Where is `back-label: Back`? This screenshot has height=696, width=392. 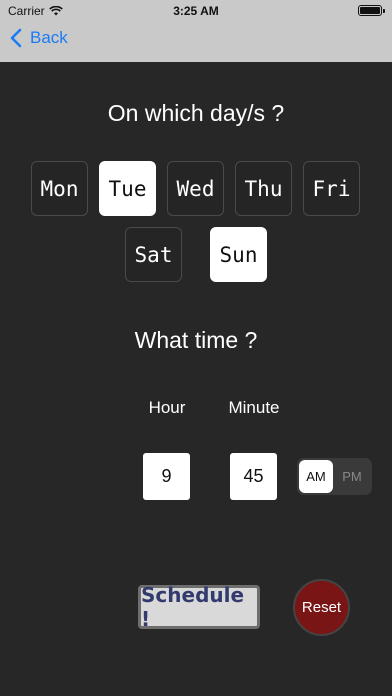 back-label: Back is located at coordinates (49, 37).